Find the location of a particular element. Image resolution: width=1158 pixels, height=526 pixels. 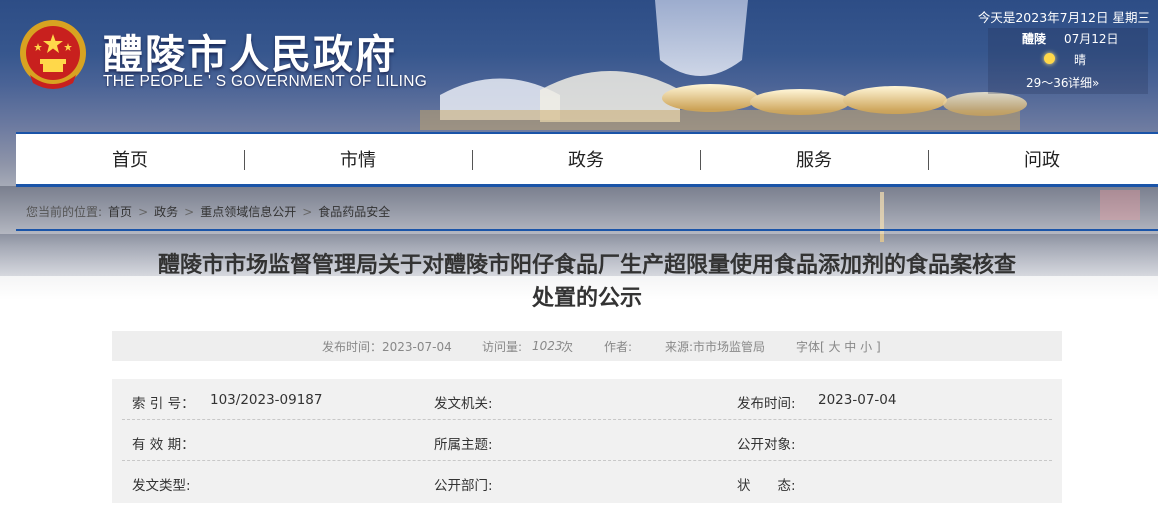

index-label: 索 引 号： is located at coordinates (163, 404).